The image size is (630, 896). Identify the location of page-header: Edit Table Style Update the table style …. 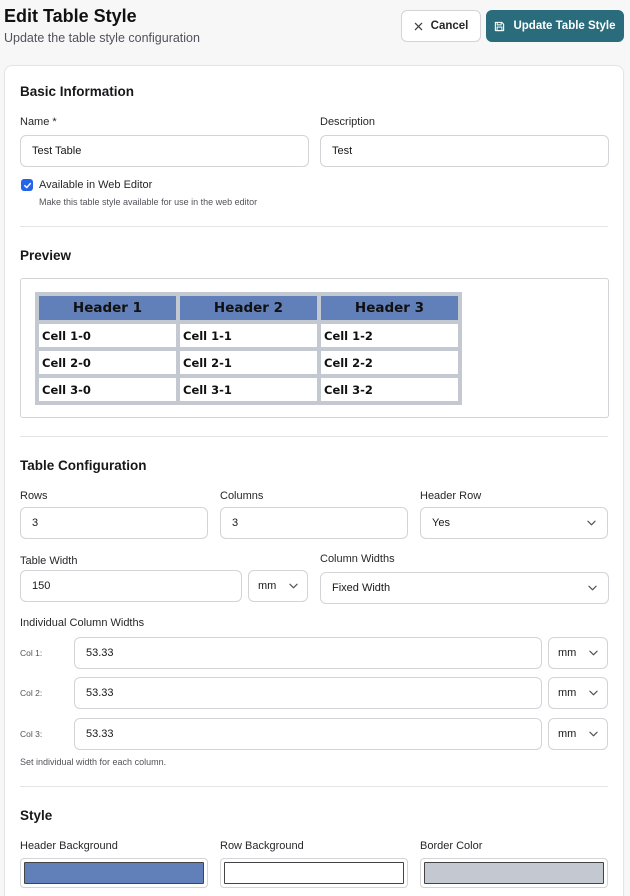
(315, 30).